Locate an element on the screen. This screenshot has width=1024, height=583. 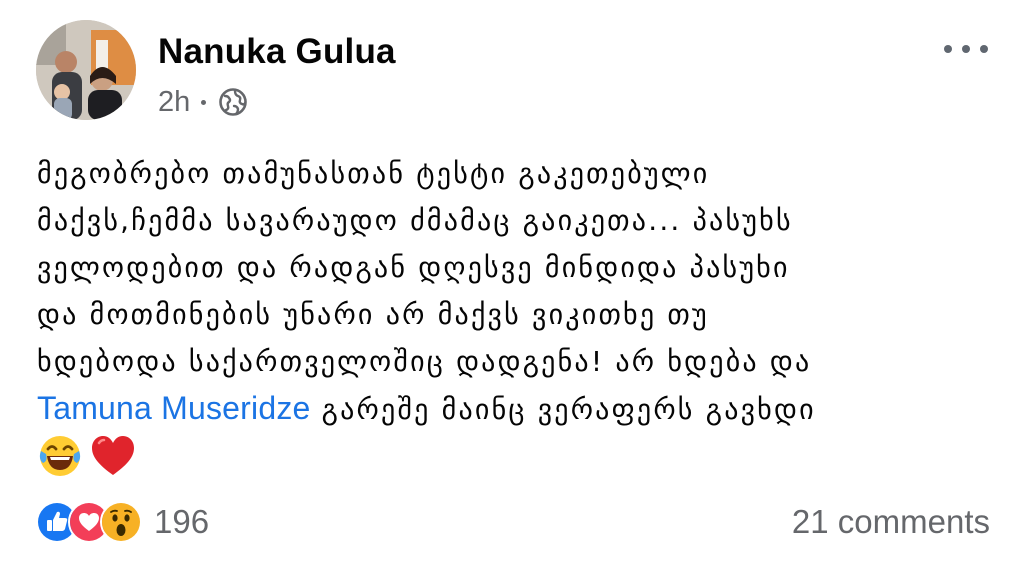
emoji-row is located at coordinates (517, 456).